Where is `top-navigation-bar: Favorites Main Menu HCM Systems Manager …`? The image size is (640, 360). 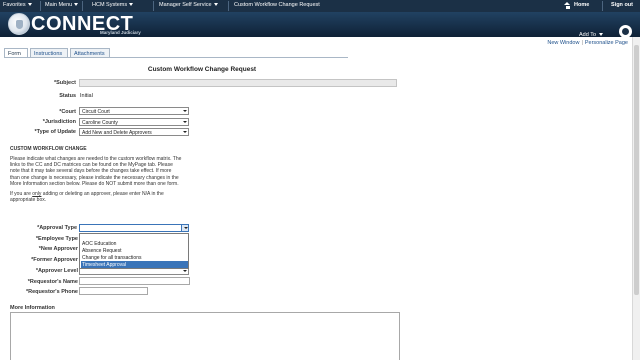
top-navigation-bar: Favorites Main Menu HCM Systems Manager … is located at coordinates (320, 6).